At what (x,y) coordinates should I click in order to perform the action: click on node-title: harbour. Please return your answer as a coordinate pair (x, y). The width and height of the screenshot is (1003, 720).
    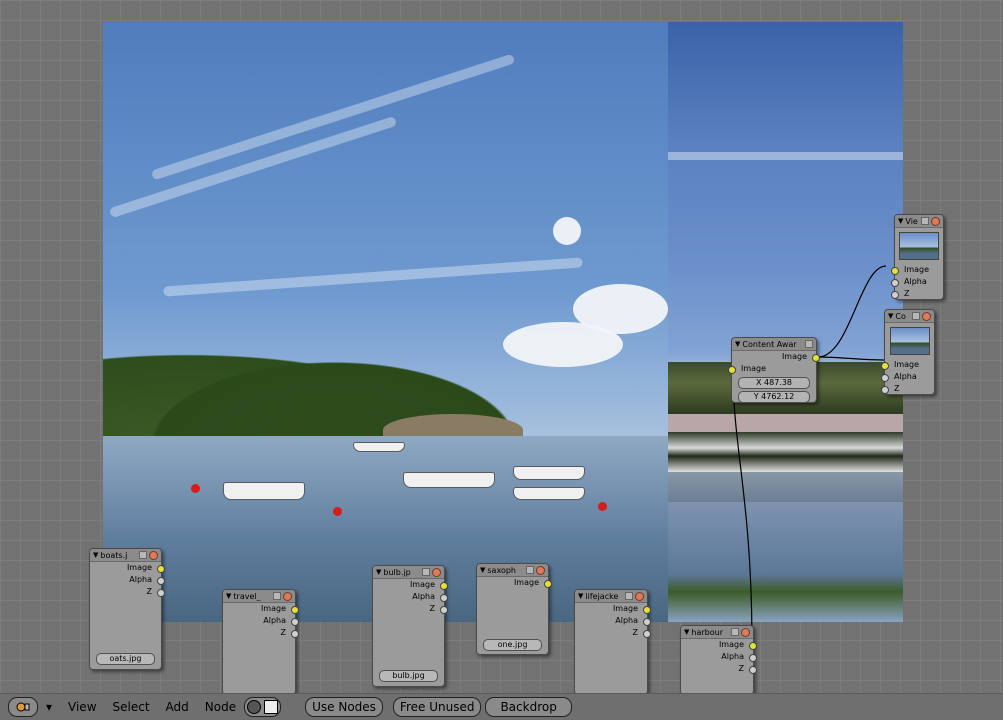
    Looking at the image, I should click on (707, 632).